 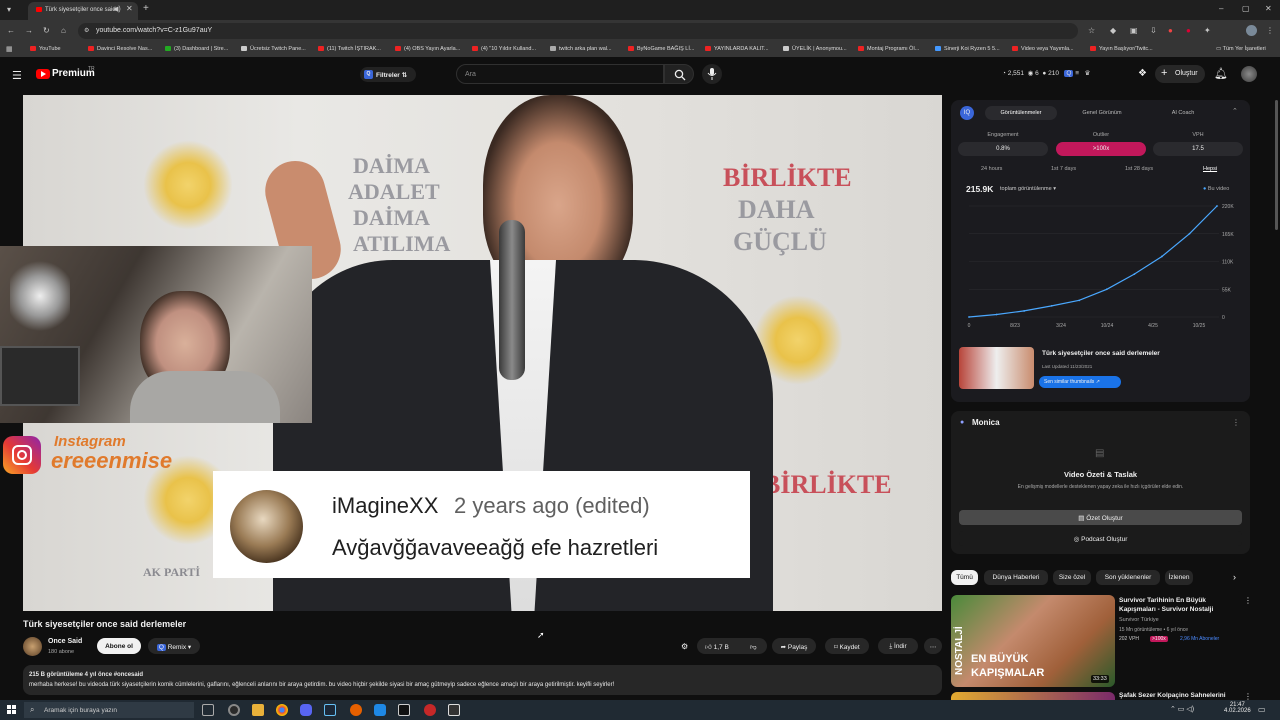 What do you see at coordinates (1102, 113) in the screenshot?
I see `tab-overview: Genel Görünüm` at bounding box center [1102, 113].